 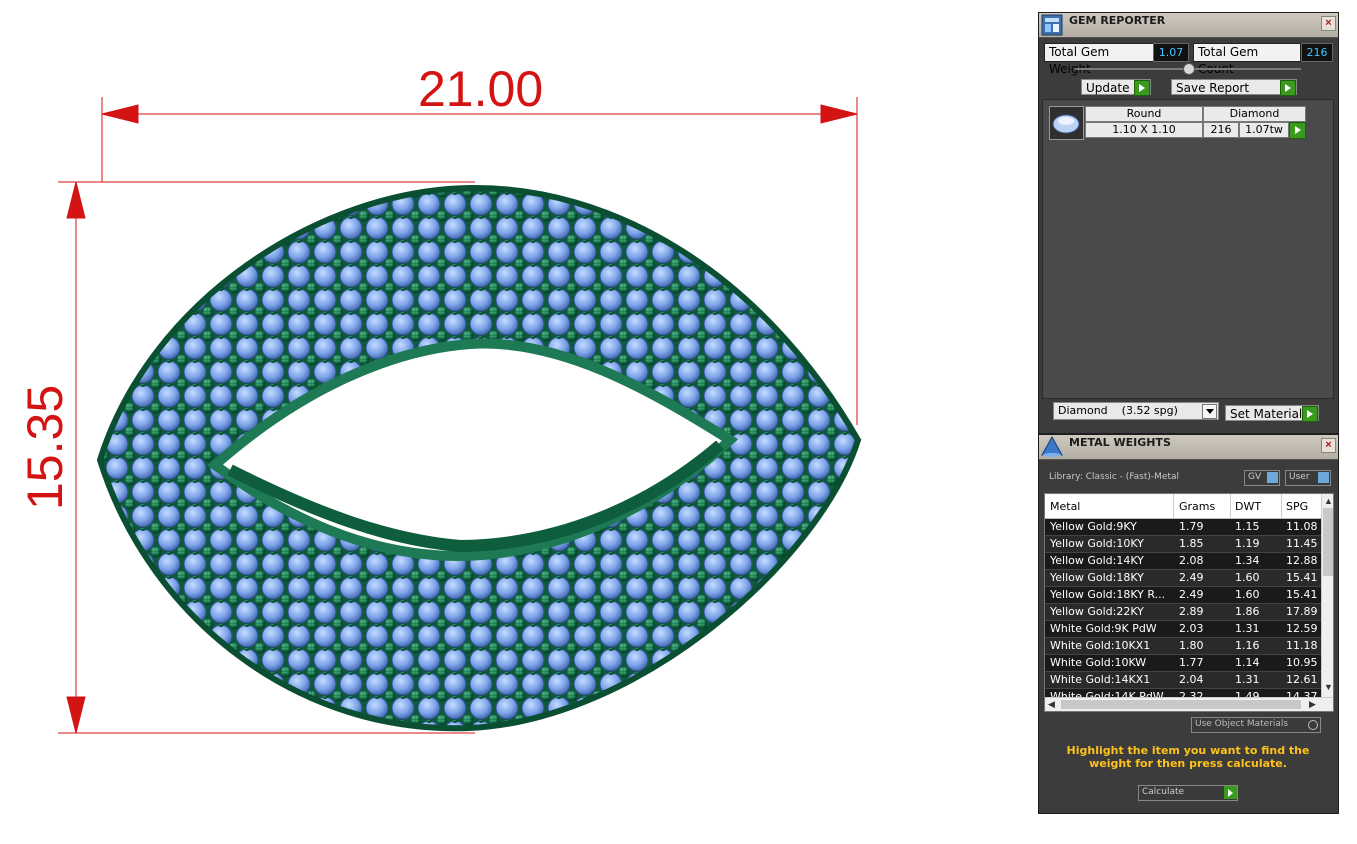 What do you see at coordinates (1181, 704) in the screenshot?
I see `hscrollbar-thumb` at bounding box center [1181, 704].